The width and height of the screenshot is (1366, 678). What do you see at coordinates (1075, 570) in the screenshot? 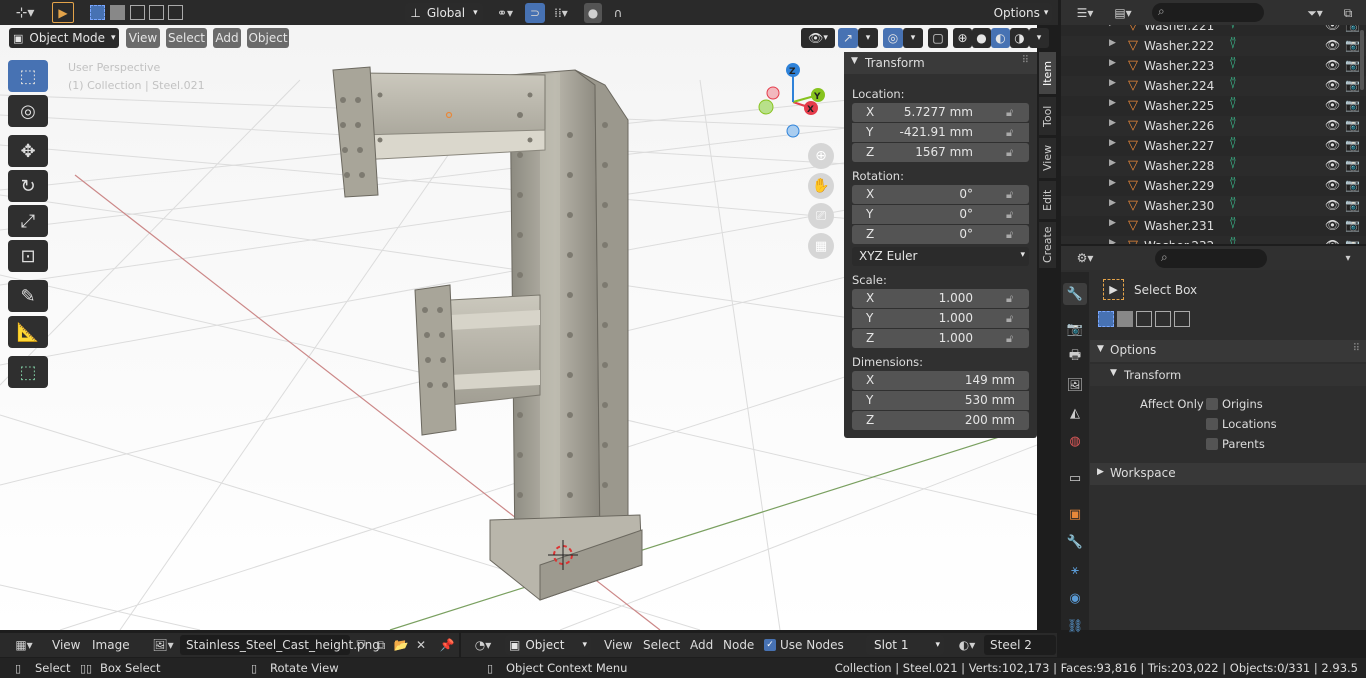
I see `particles-properties-icon: ⚹` at bounding box center [1075, 570].